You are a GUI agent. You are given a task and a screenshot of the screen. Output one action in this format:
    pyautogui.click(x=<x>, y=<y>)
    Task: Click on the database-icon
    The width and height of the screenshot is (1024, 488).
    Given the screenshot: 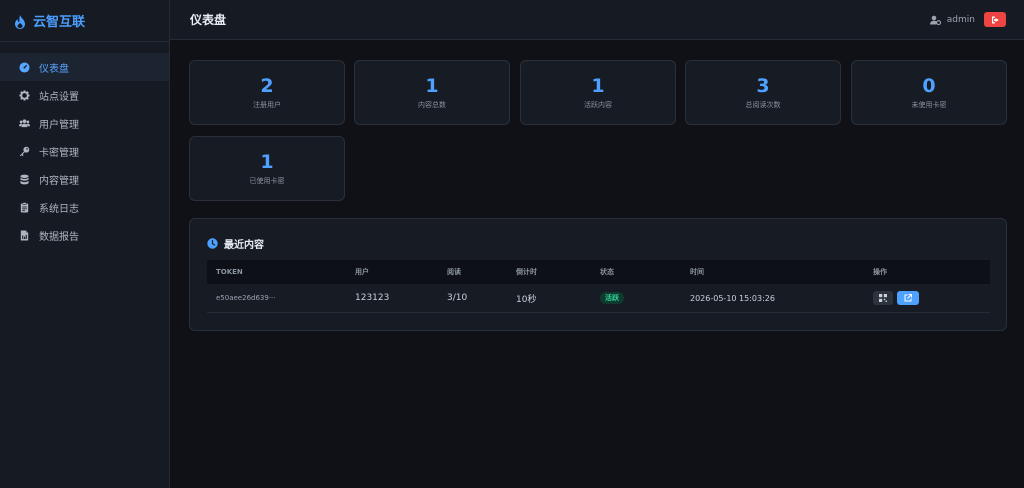 What is the action you would take?
    pyautogui.click(x=24, y=179)
    